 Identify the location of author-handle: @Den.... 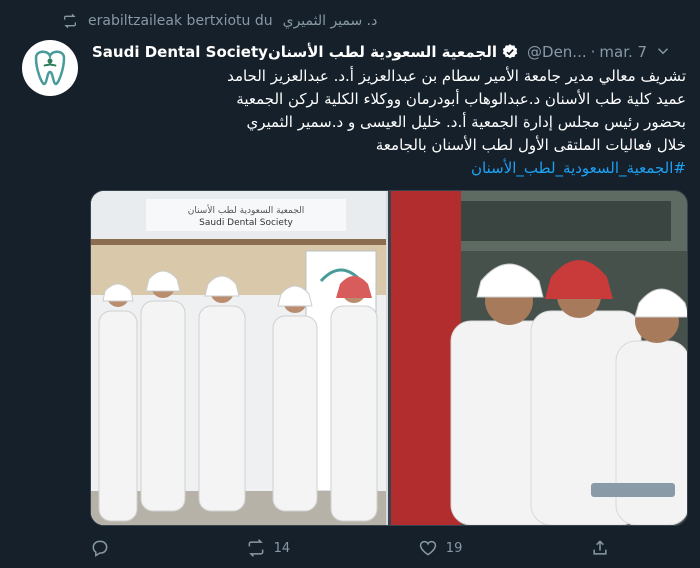
(557, 52).